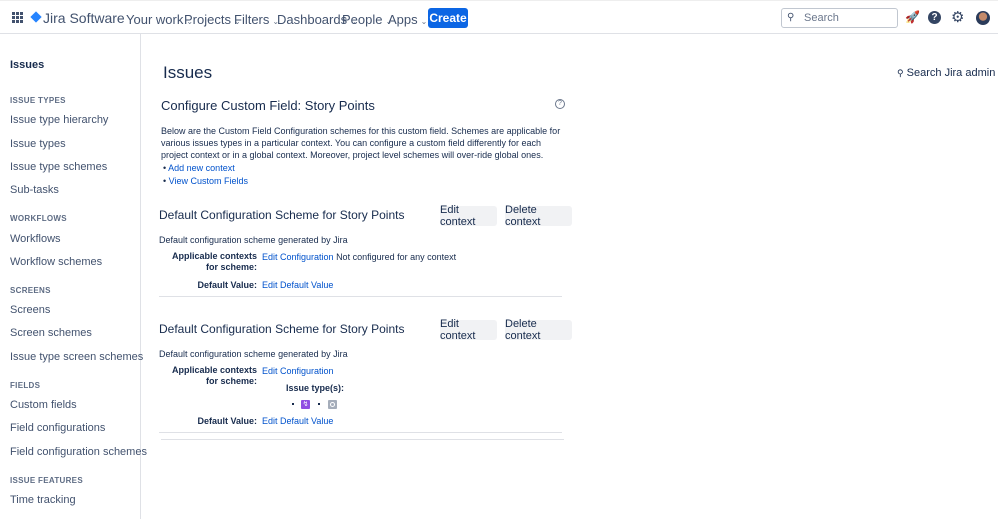  What do you see at coordinates (43, 405) in the screenshot?
I see `sidebar-item-custom-fields: Custom fields` at bounding box center [43, 405].